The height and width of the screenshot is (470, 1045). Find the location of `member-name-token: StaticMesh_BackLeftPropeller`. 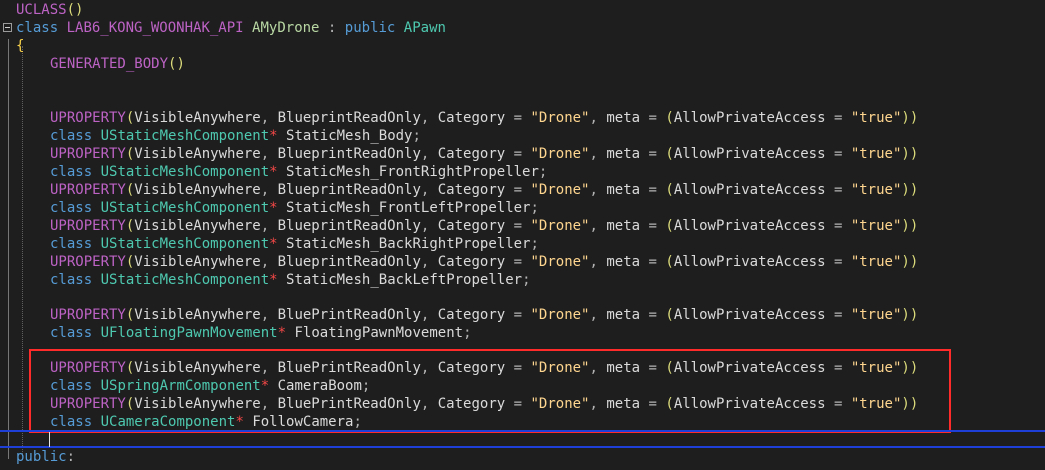

member-name-token: StaticMesh_BackLeftPropeller is located at coordinates (404, 280).